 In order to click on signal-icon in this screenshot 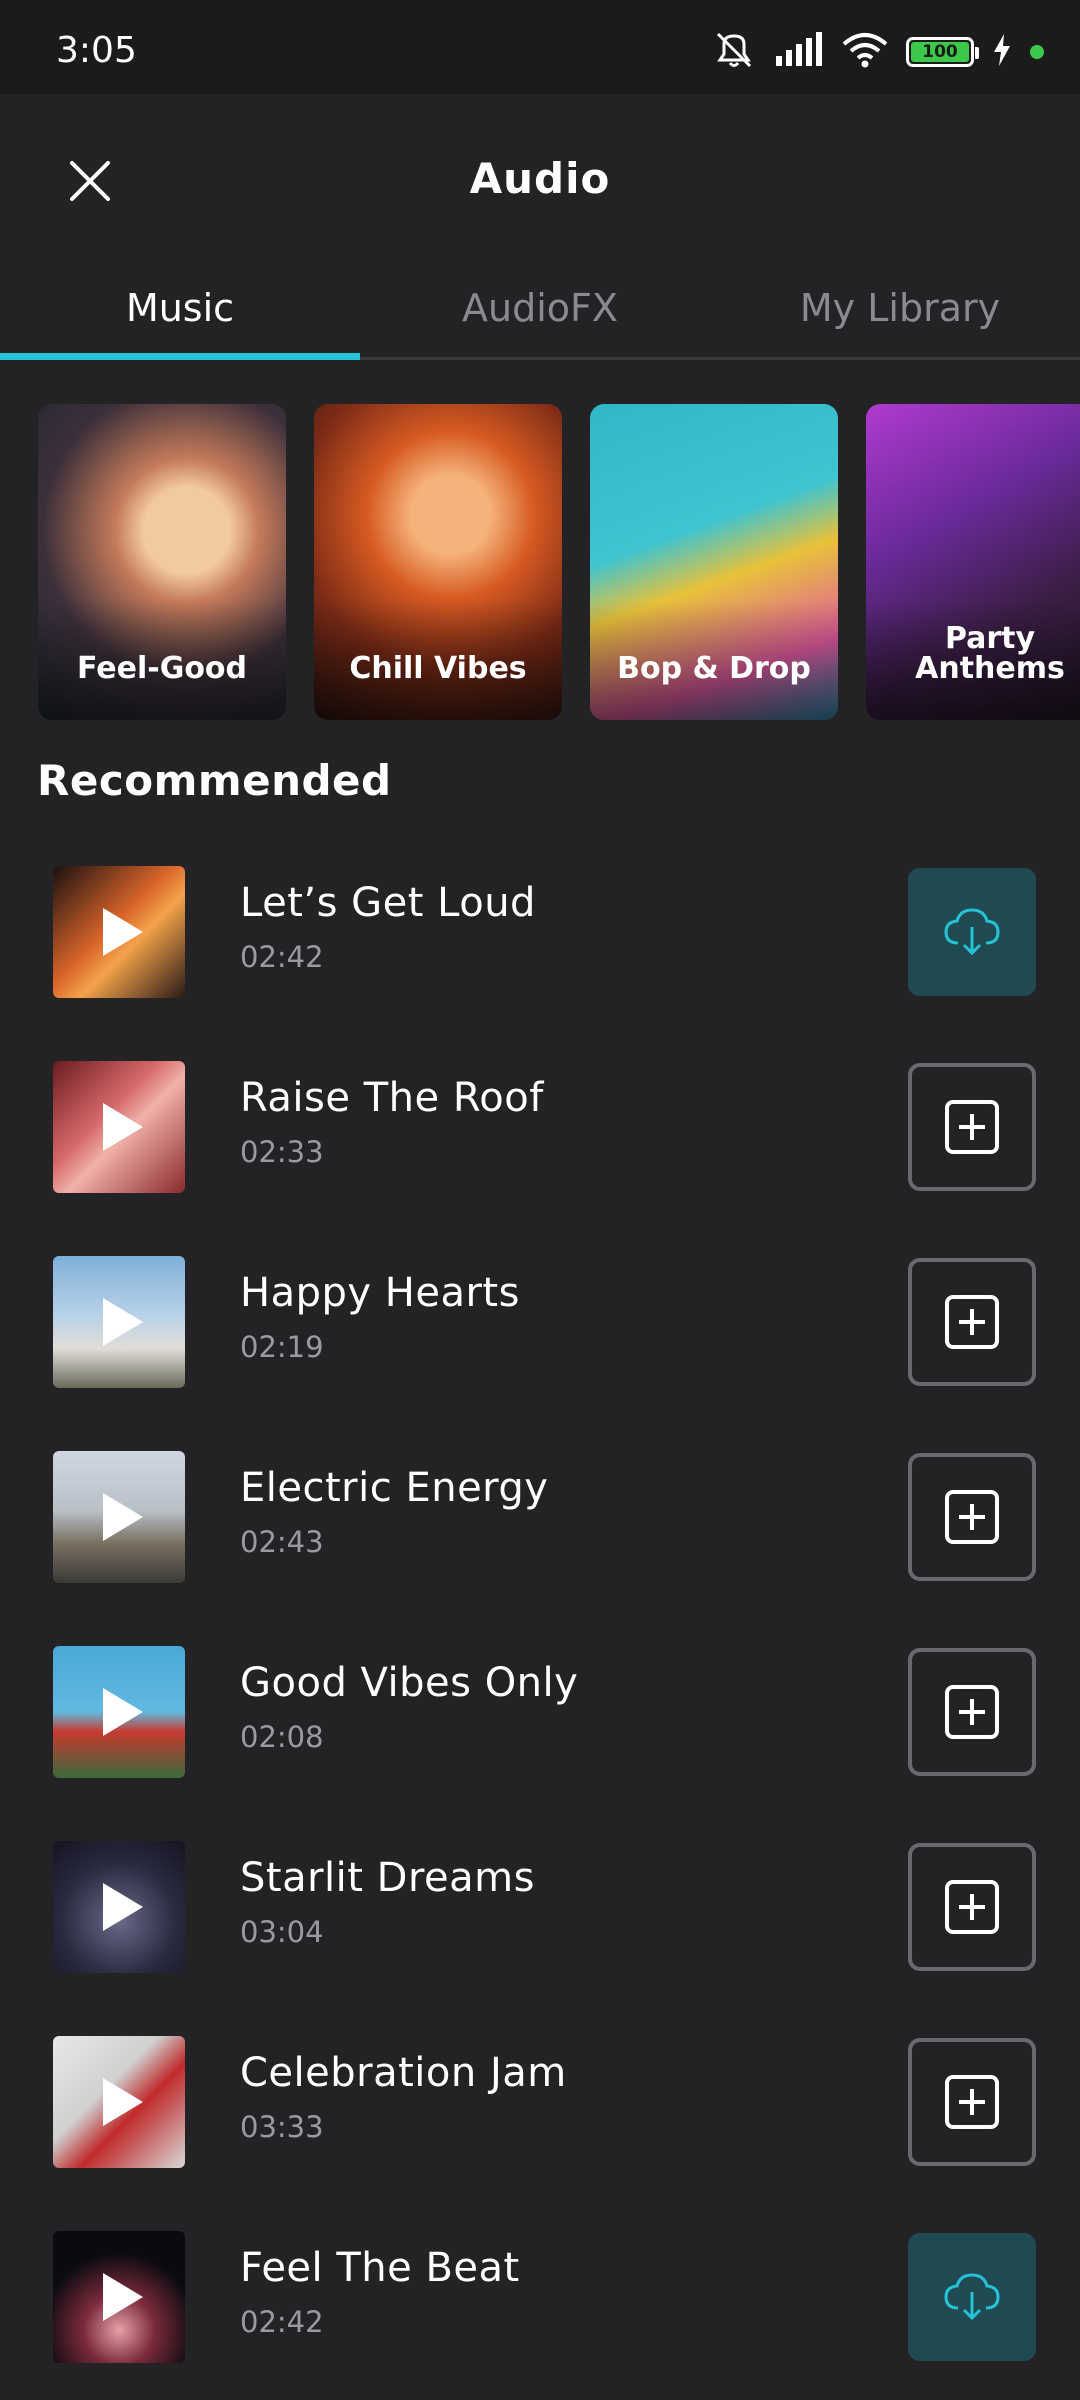, I will do `click(799, 52)`.